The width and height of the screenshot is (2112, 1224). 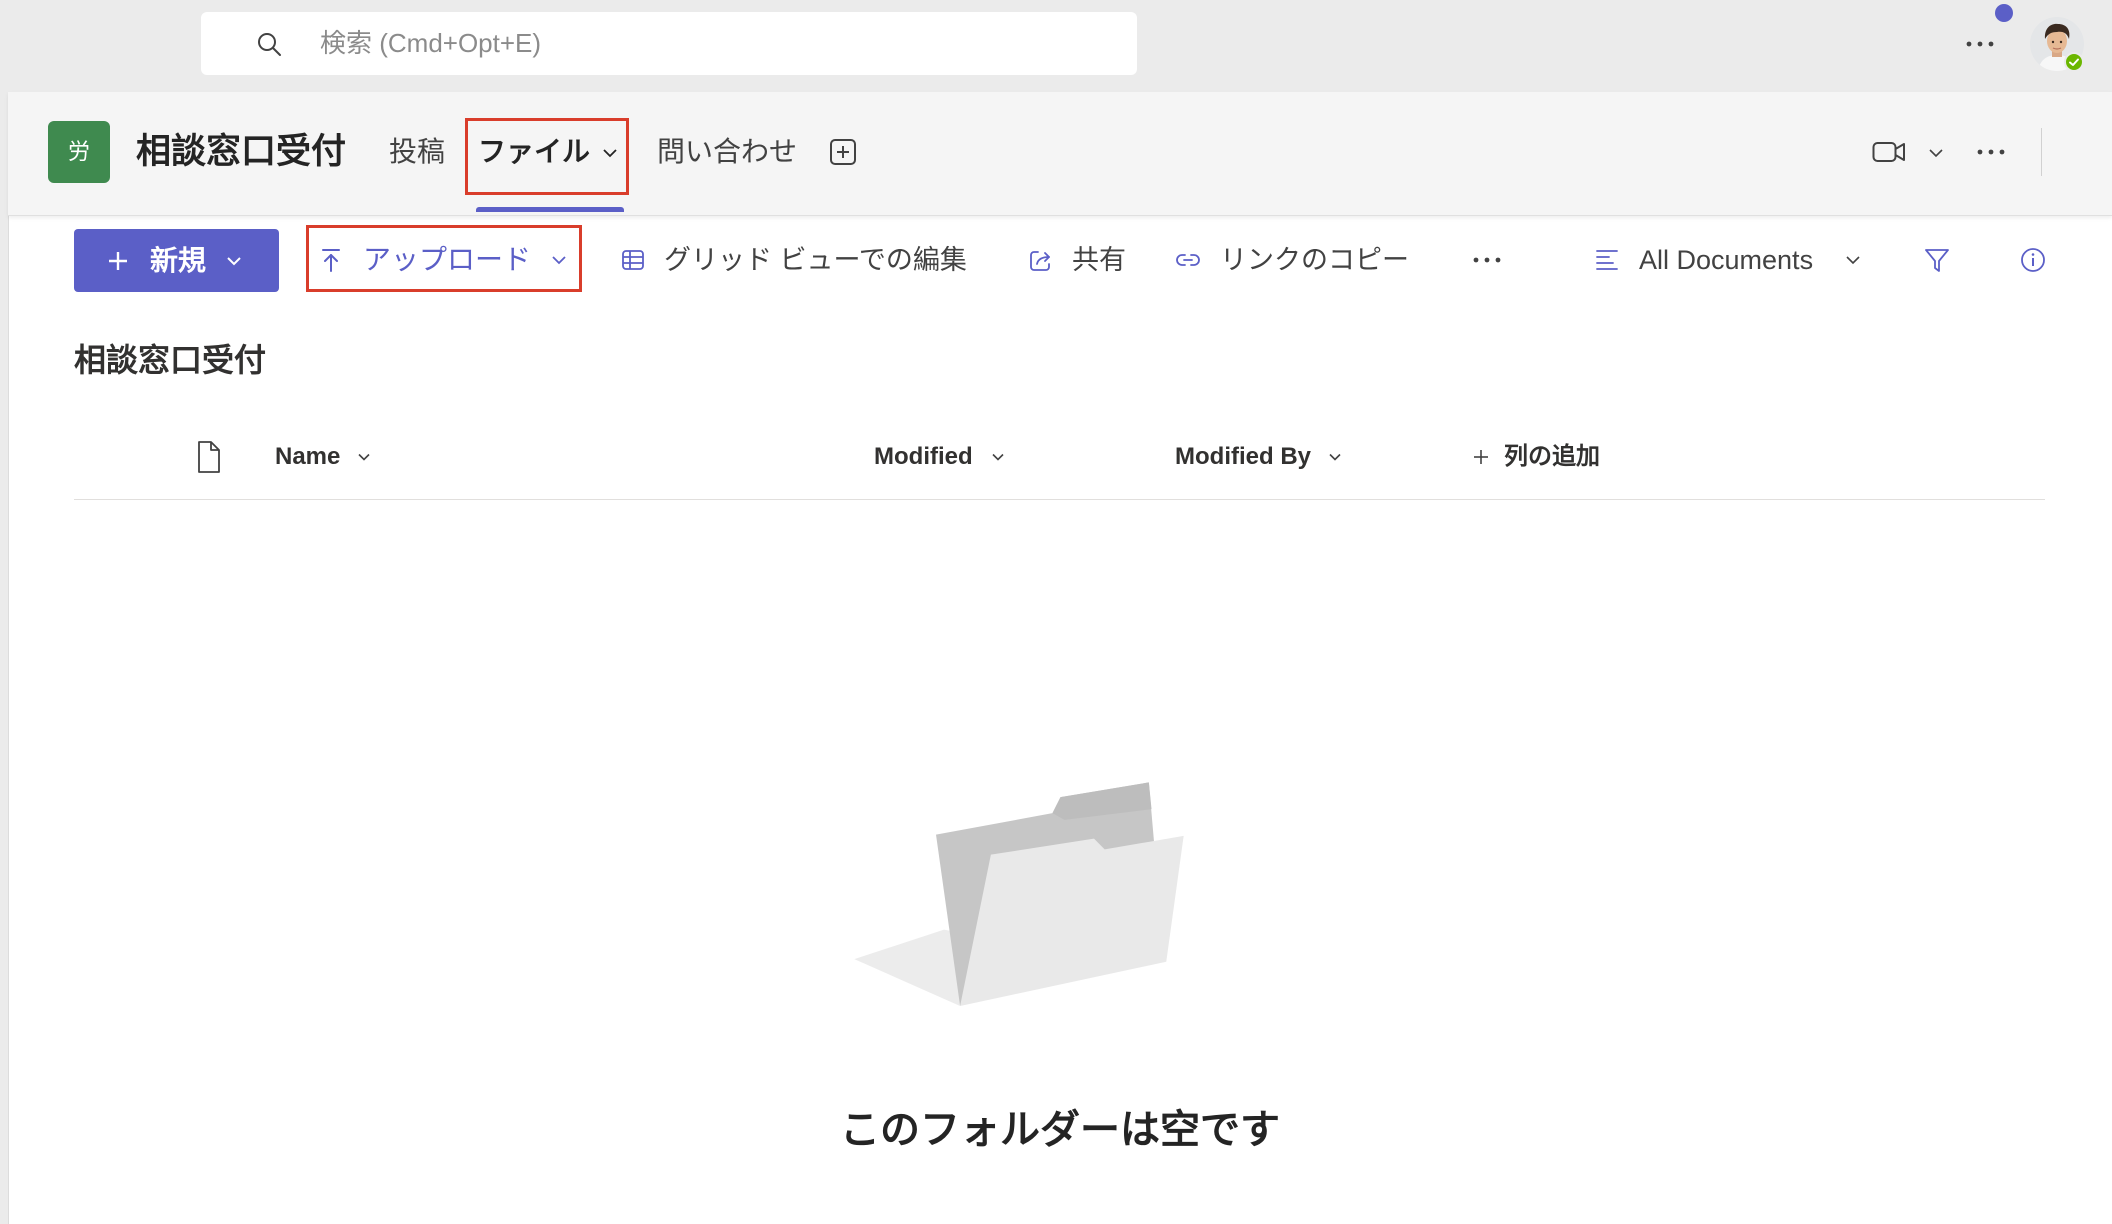 I want to click on search-placeholder: 検索 (Cmd+Opt+E), so click(x=431, y=43).